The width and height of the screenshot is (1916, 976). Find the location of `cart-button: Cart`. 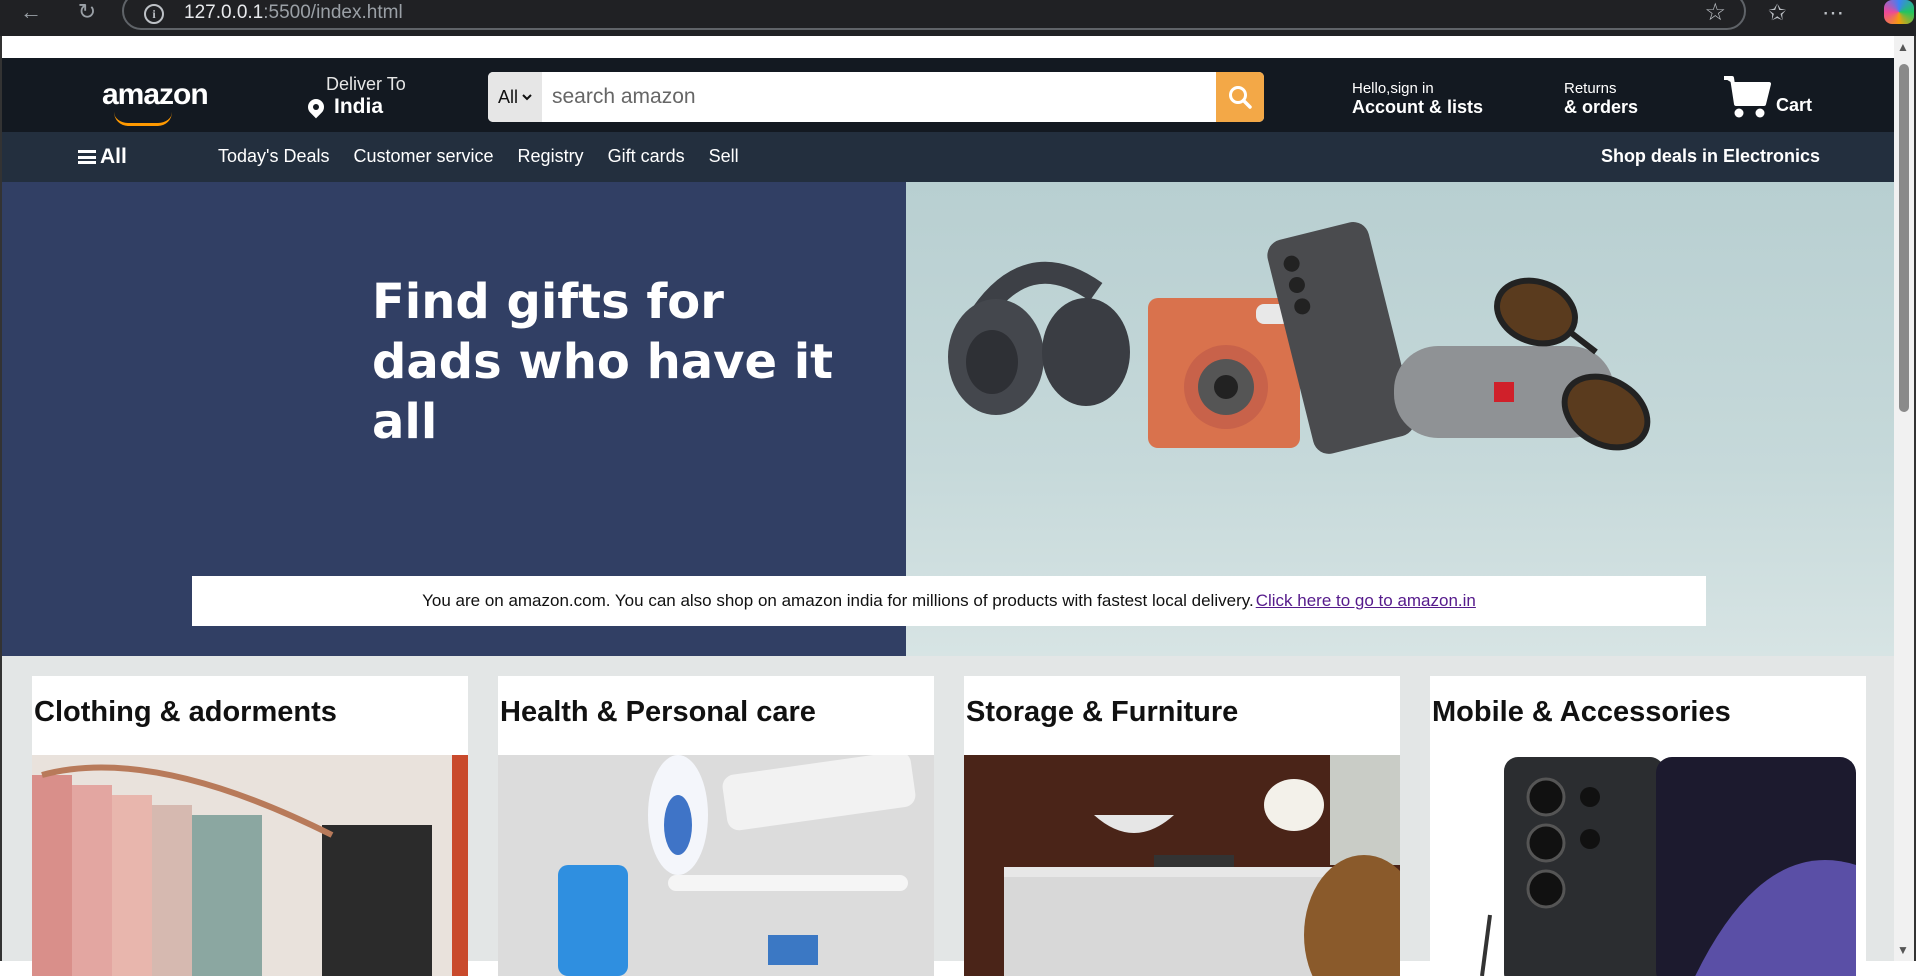

cart-button: Cart is located at coordinates (1767, 97).